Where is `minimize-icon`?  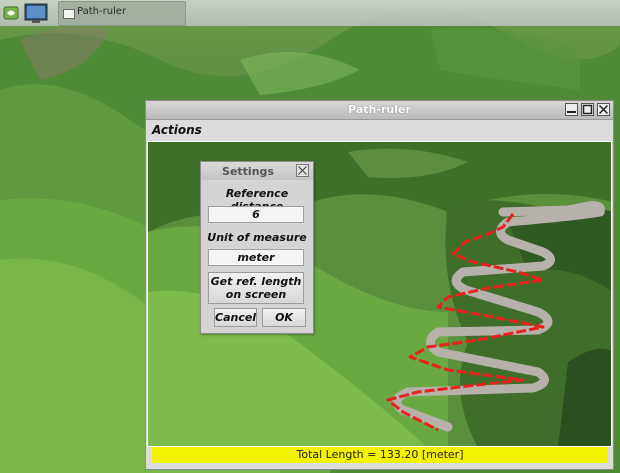 minimize-icon is located at coordinates (571, 109).